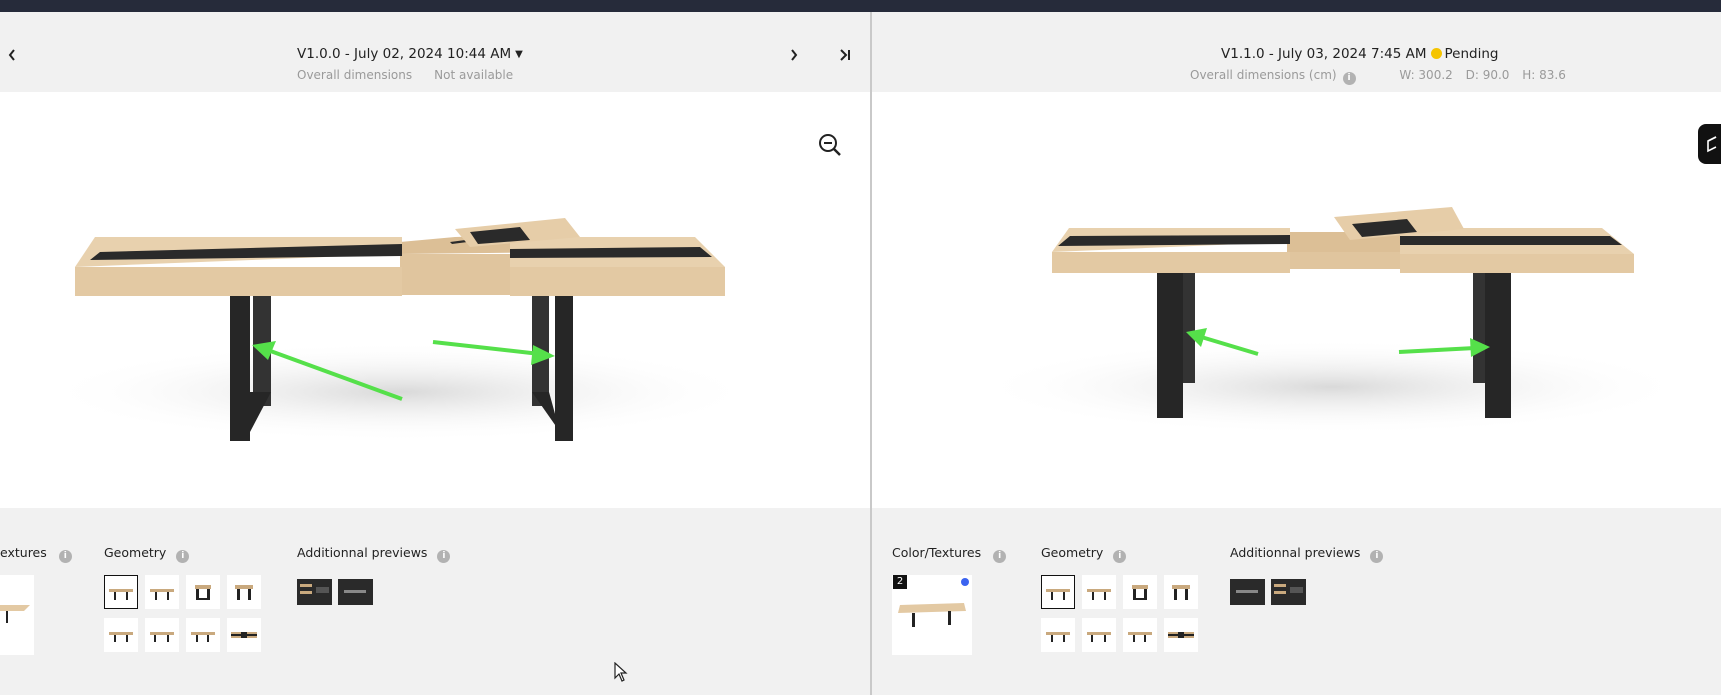 The width and height of the screenshot is (1721, 695). I want to click on next-version-button, so click(794, 55).